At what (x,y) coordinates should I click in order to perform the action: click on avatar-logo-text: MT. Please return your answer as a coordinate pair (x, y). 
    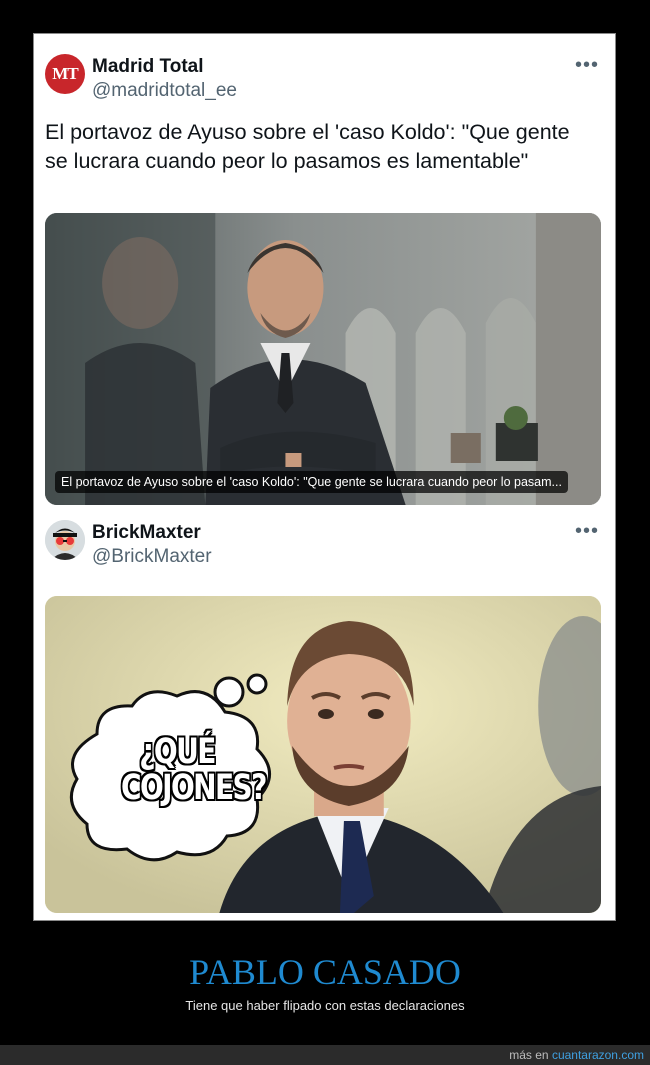
    Looking at the image, I should click on (65, 73).